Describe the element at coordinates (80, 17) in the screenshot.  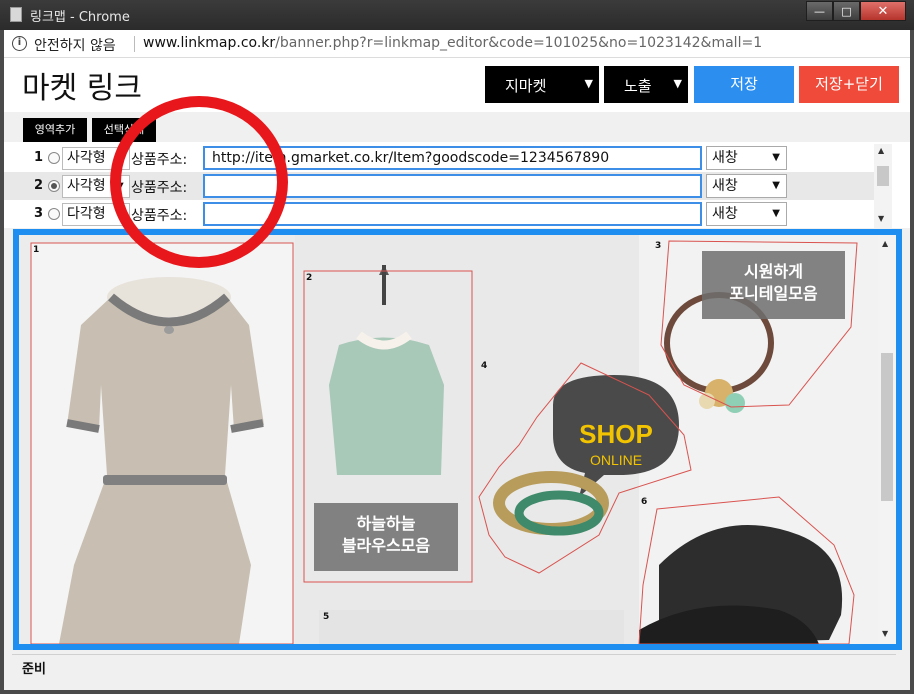
I see `window-title: 링크맵 - Chrome` at that location.